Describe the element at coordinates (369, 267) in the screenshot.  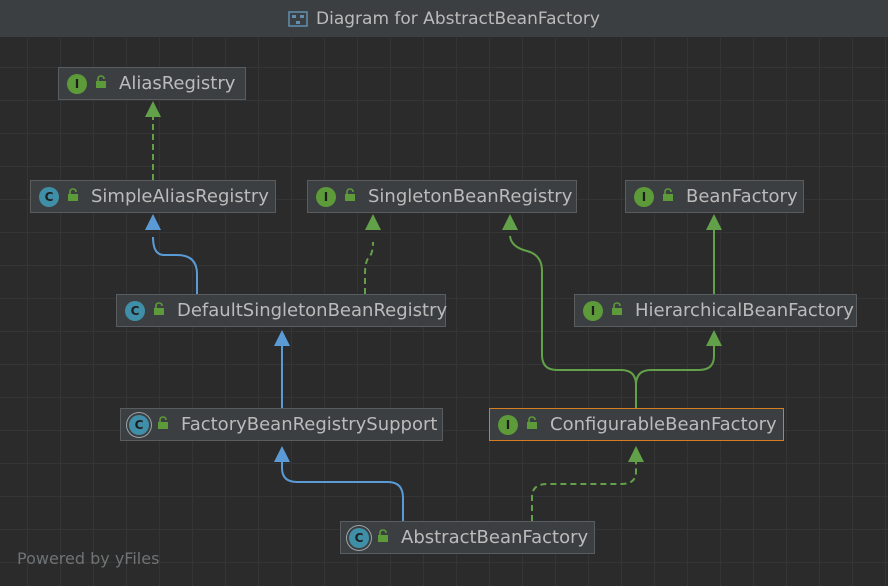
I see `edge-defaultsingleton-singletonregistry` at that location.